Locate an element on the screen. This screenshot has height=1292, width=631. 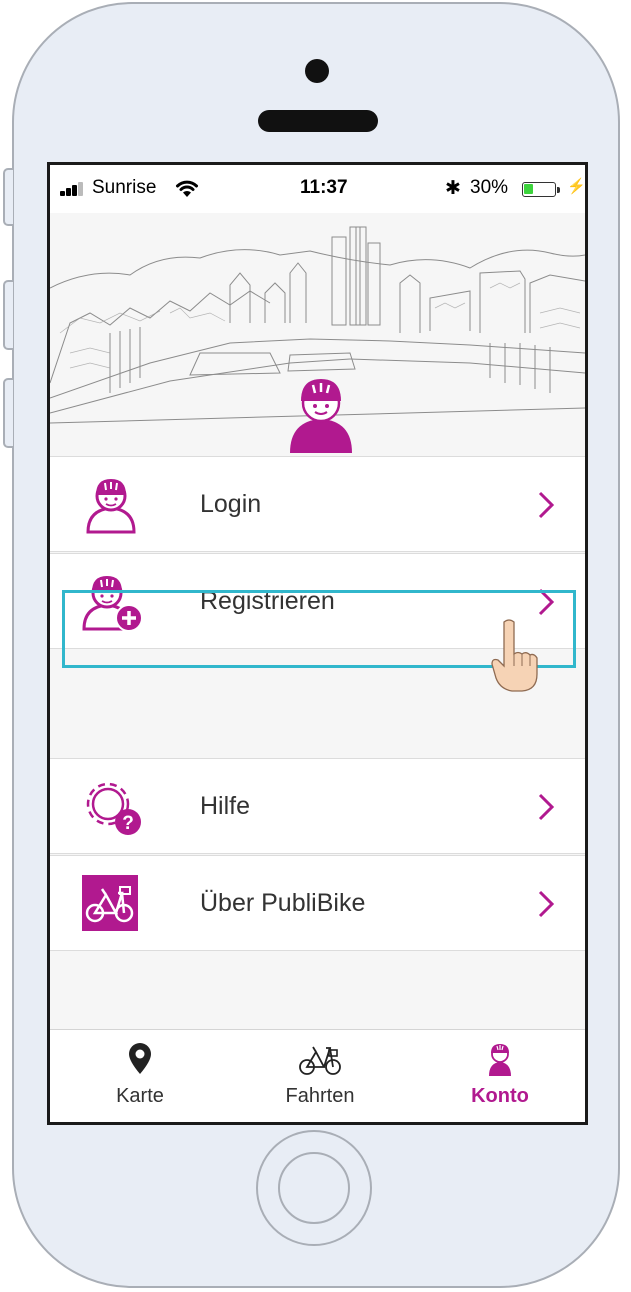
status-bar: Sunrise 11:37 ✱ 30% ⚡ is located at coordinates (317, 189).